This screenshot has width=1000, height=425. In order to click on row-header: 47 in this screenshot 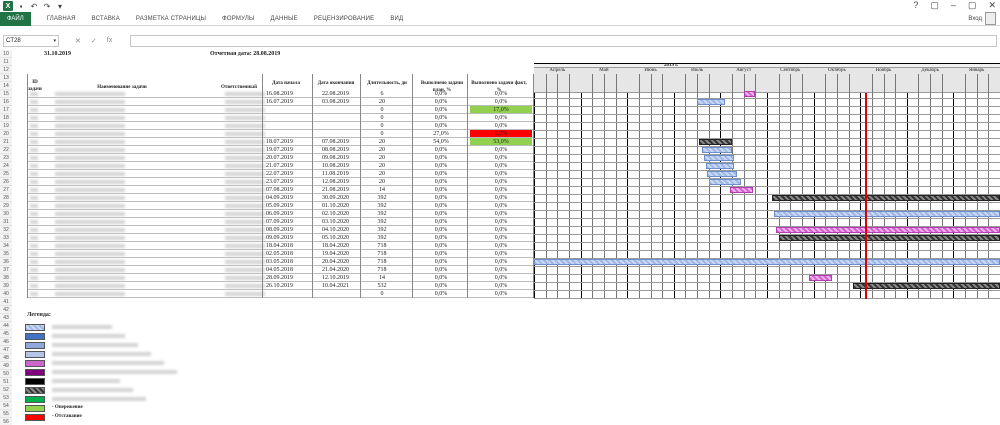, I will do `click(6, 350)`.